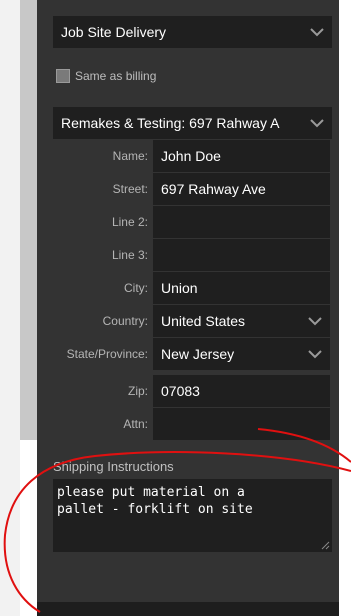  What do you see at coordinates (192, 32) in the screenshot?
I see `delivery-method-select: Job Site Delivery` at bounding box center [192, 32].